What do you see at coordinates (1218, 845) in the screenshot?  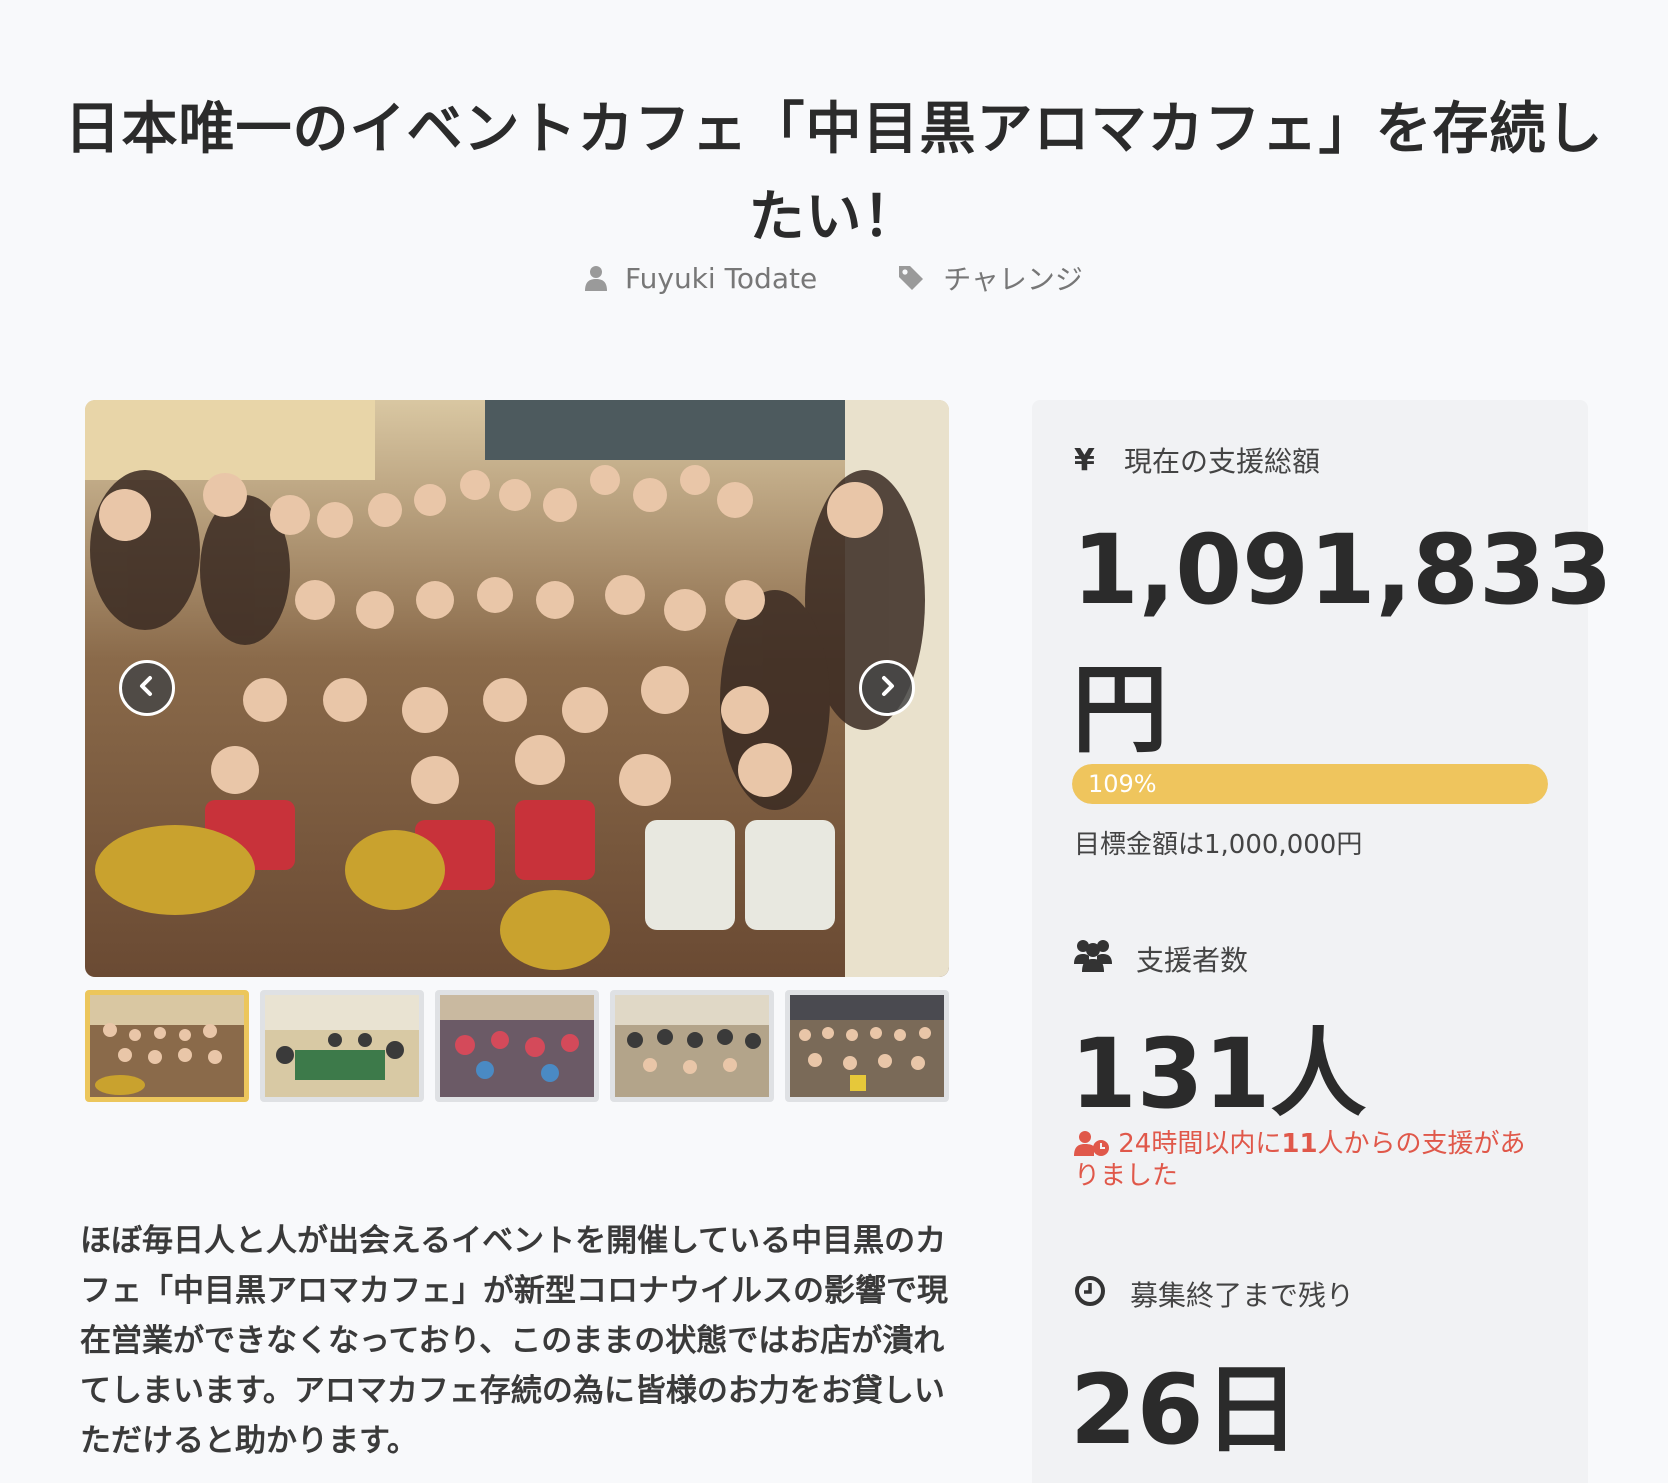 I see `goal-amount: 目標金額は1,000,000円` at bounding box center [1218, 845].